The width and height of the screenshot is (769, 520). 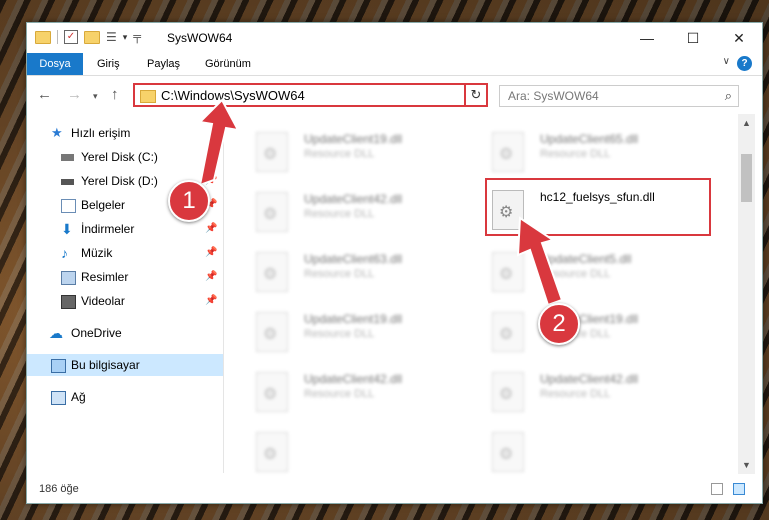 I want to click on scroll-down-icon: ▼, so click(x=746, y=465).